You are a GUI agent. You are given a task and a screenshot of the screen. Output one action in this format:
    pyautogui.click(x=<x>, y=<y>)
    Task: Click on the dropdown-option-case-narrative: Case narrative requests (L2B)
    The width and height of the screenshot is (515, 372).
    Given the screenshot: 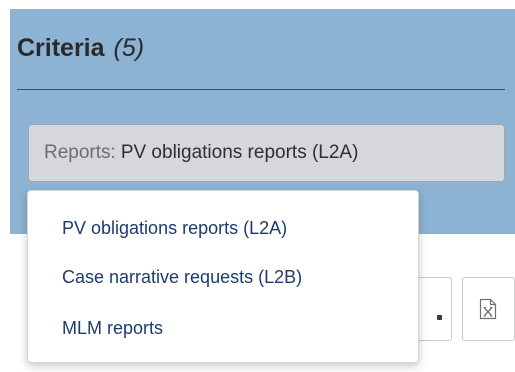 What is the action you would take?
    pyautogui.click(x=182, y=277)
    